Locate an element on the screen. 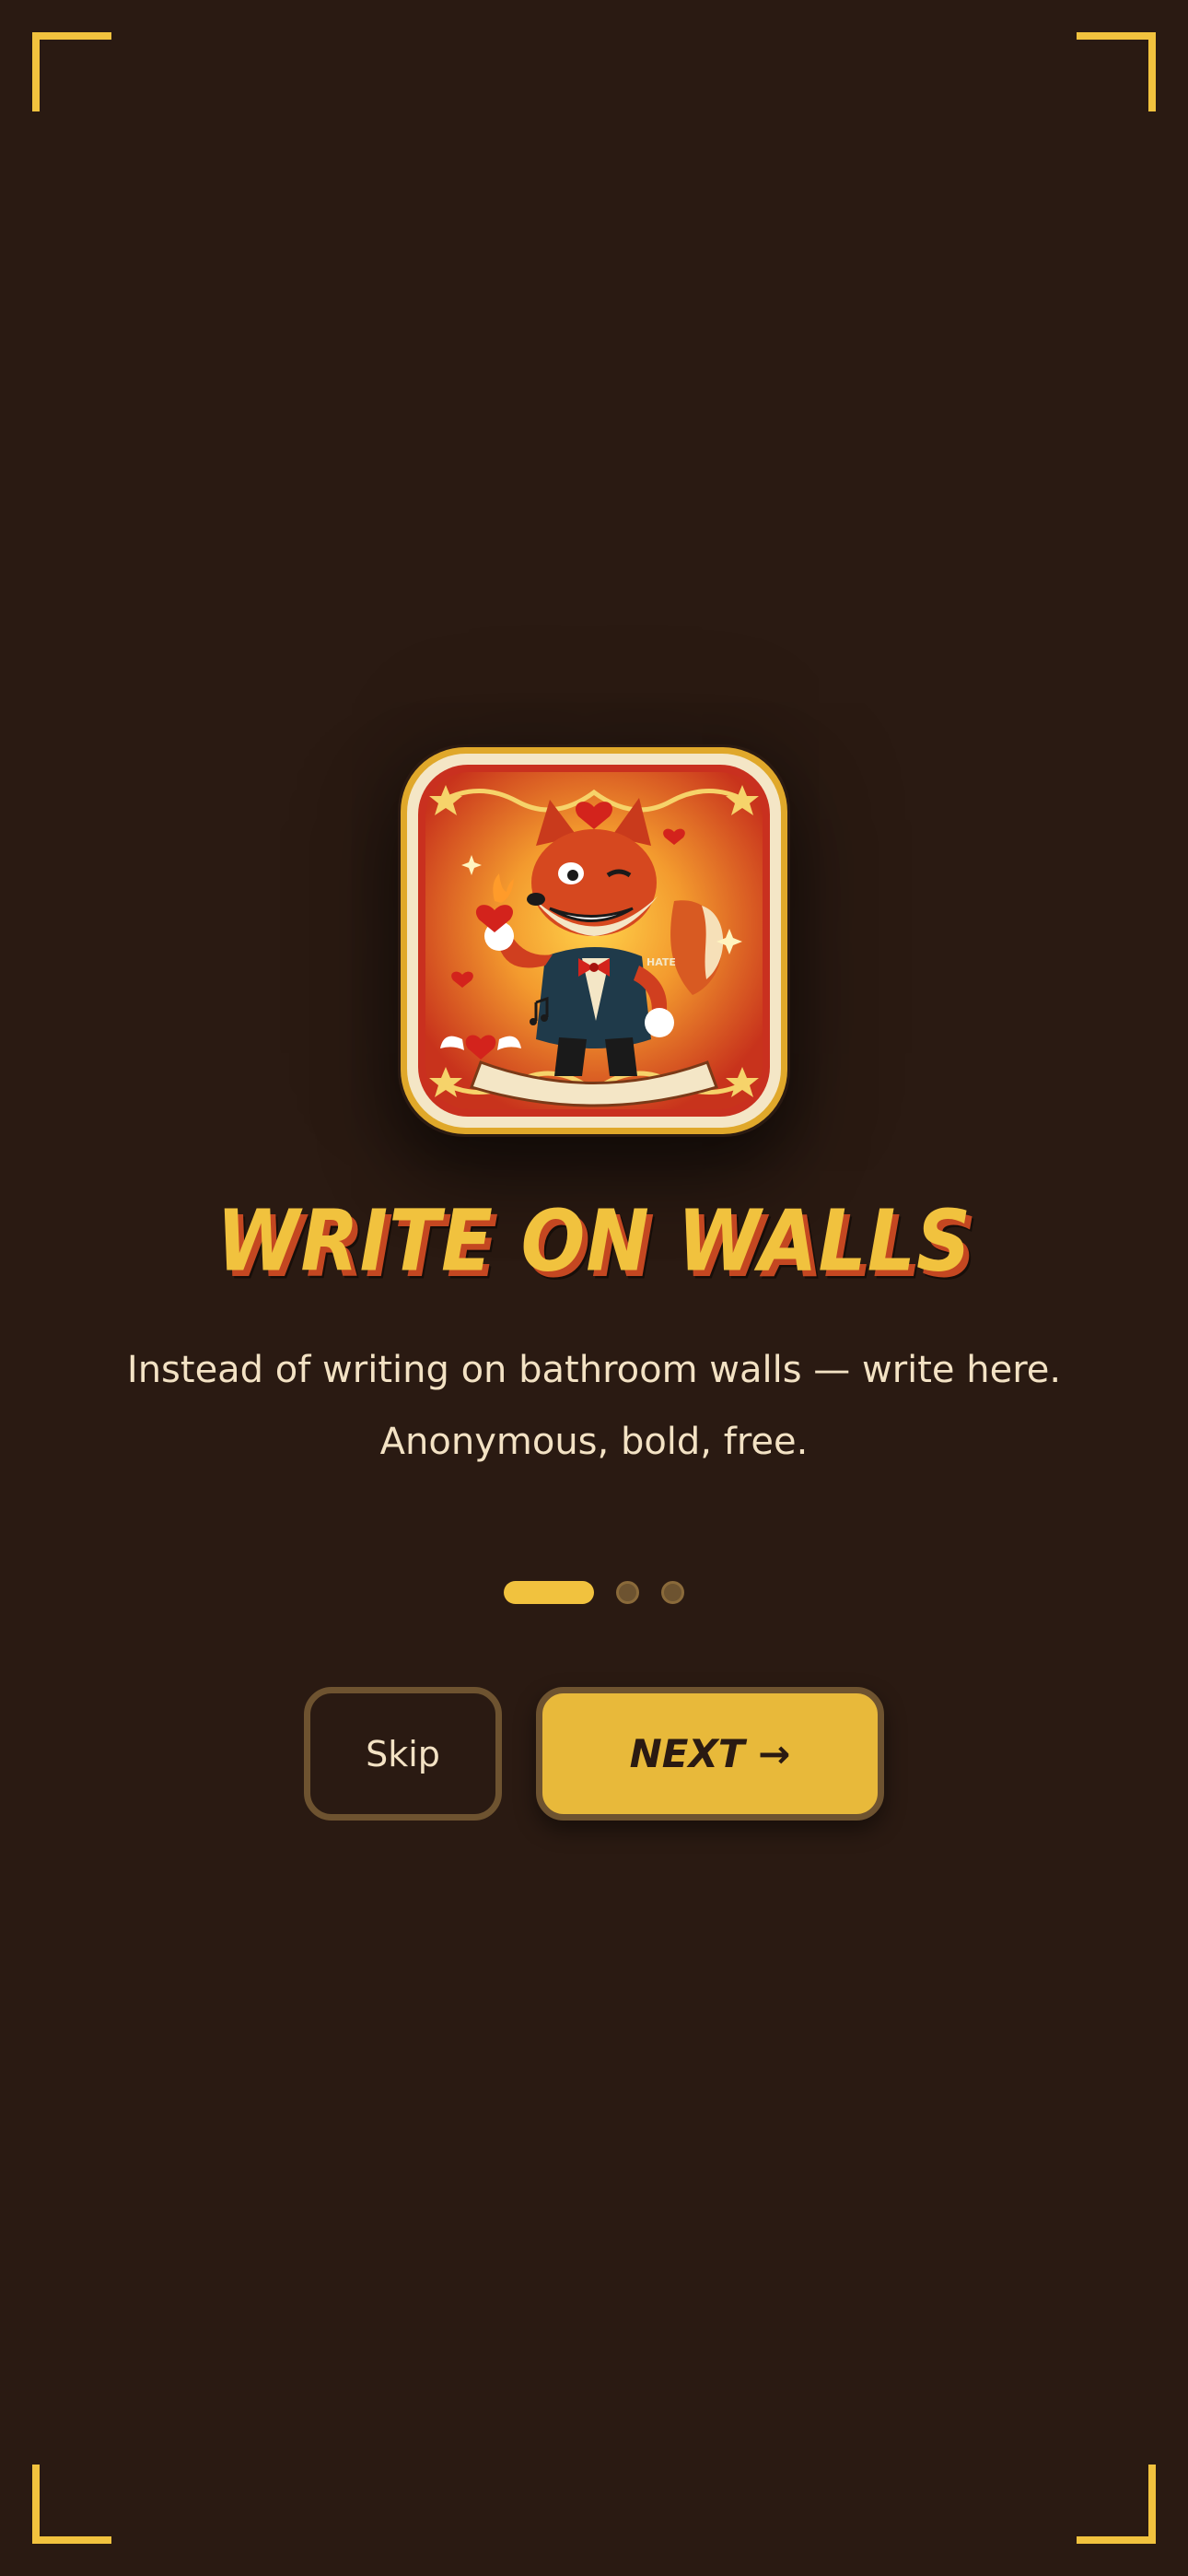  next-button: NEXT → is located at coordinates (710, 1754).